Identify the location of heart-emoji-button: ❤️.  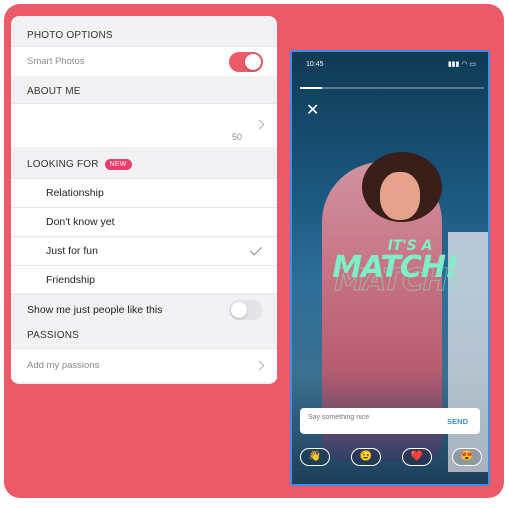
(417, 457).